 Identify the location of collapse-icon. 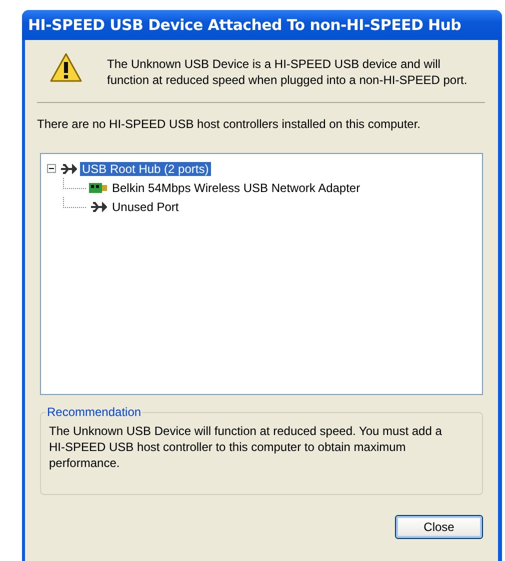
(51, 168).